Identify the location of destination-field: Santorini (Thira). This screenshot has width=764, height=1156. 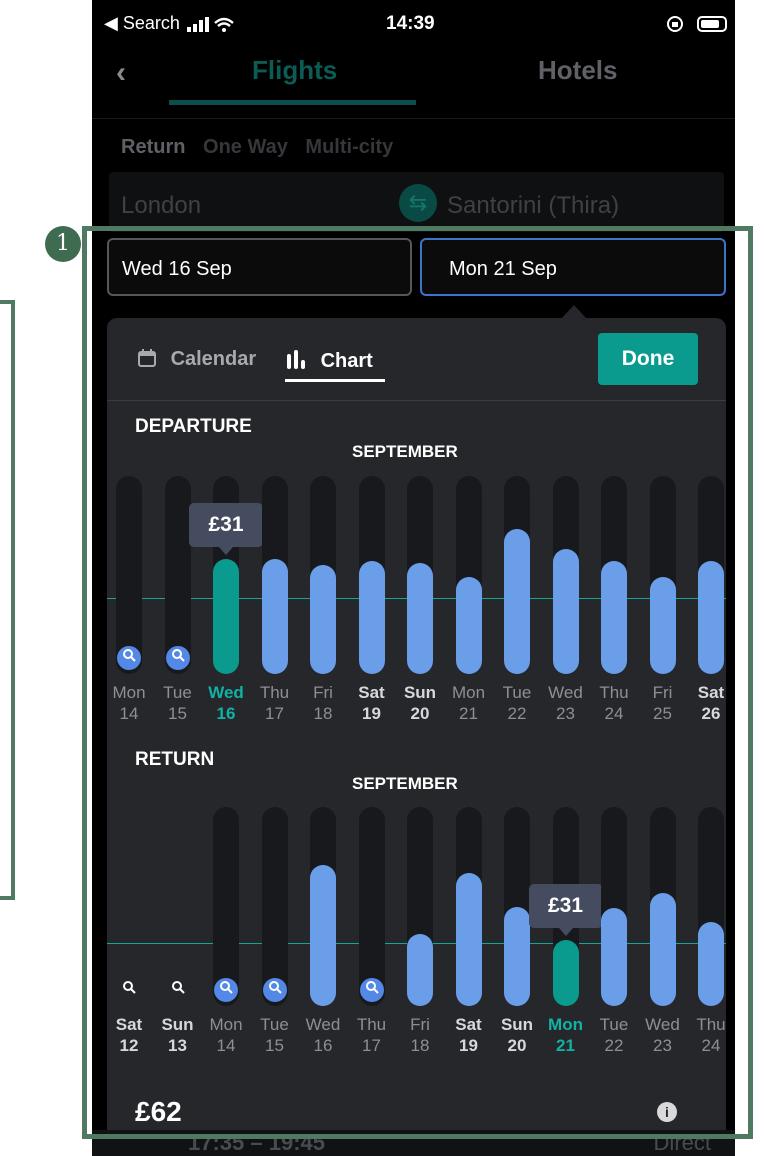
(533, 206).